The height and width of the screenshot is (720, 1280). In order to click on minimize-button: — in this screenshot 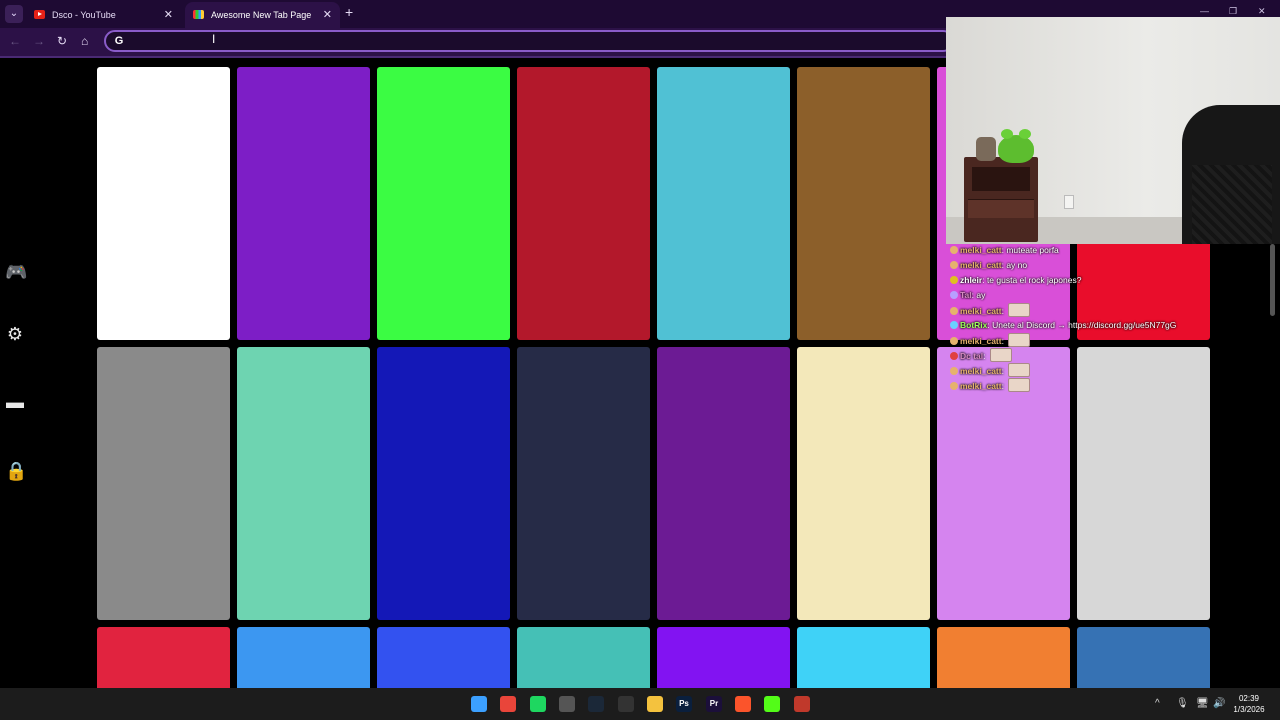, I will do `click(1204, 11)`.